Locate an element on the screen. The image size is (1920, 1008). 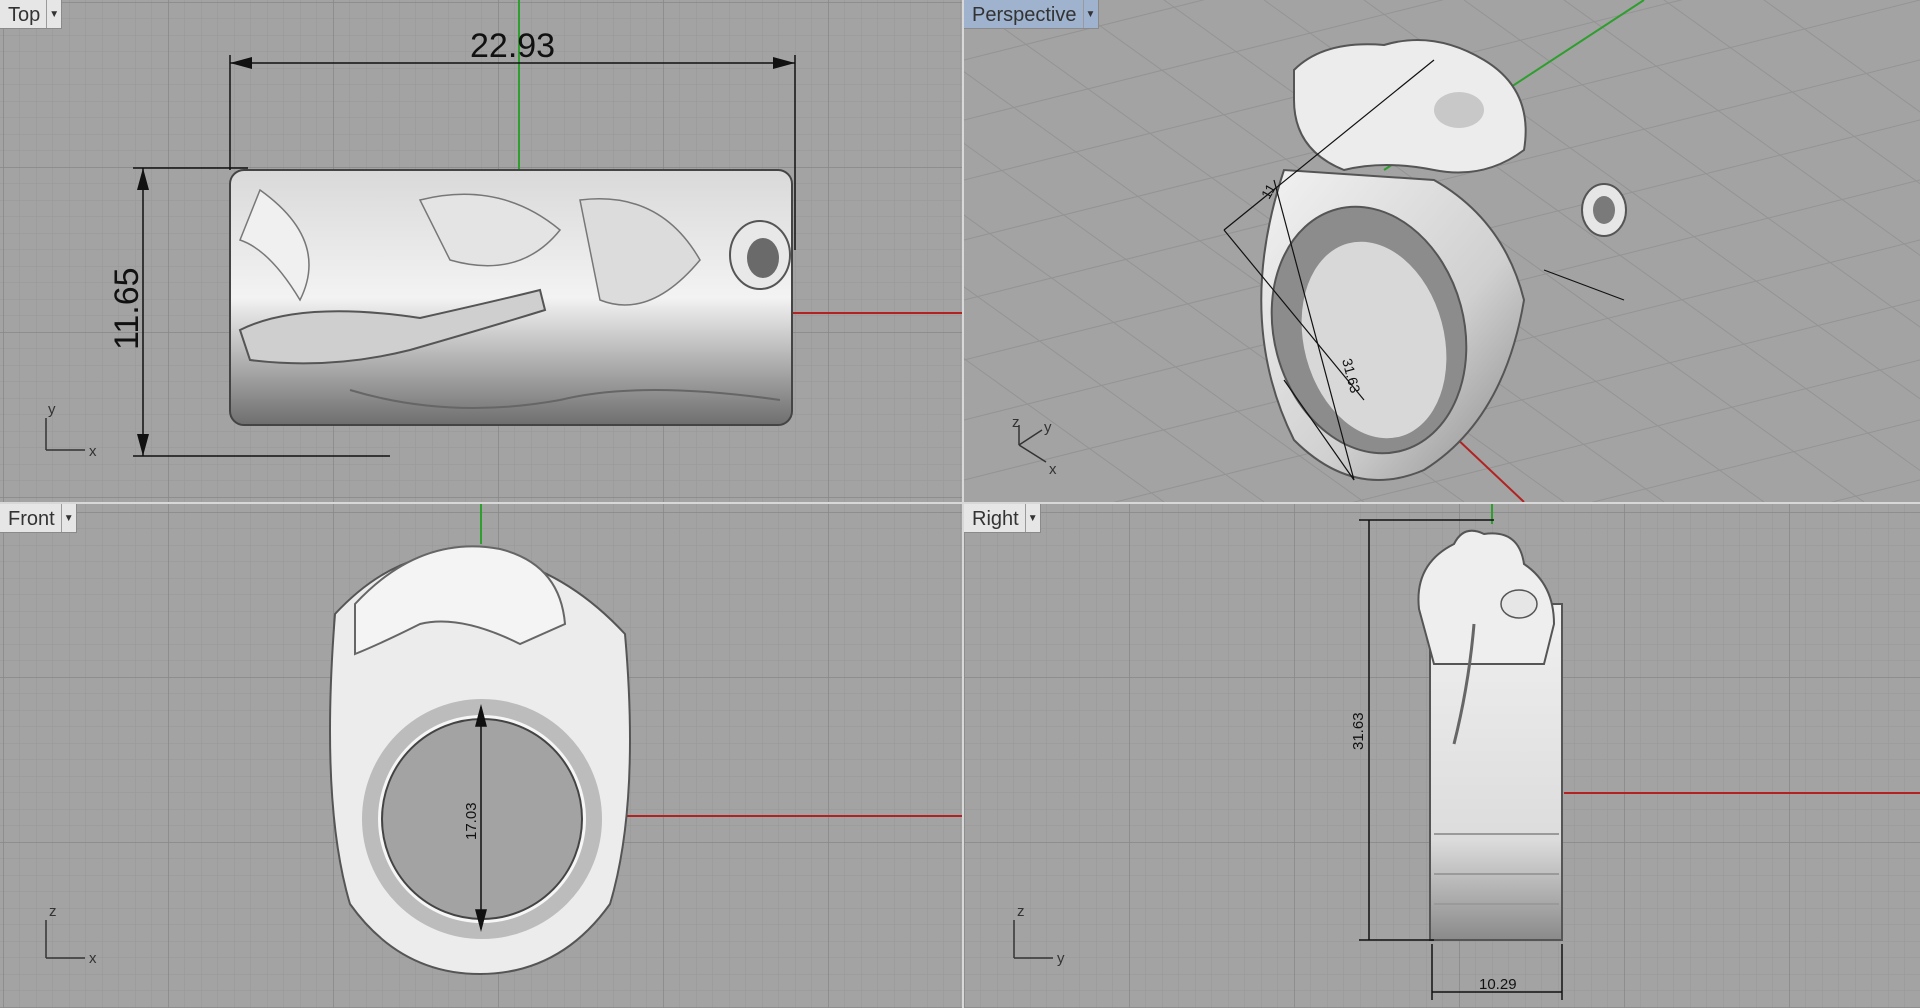
ring-model-right is located at coordinates (1490, 735).